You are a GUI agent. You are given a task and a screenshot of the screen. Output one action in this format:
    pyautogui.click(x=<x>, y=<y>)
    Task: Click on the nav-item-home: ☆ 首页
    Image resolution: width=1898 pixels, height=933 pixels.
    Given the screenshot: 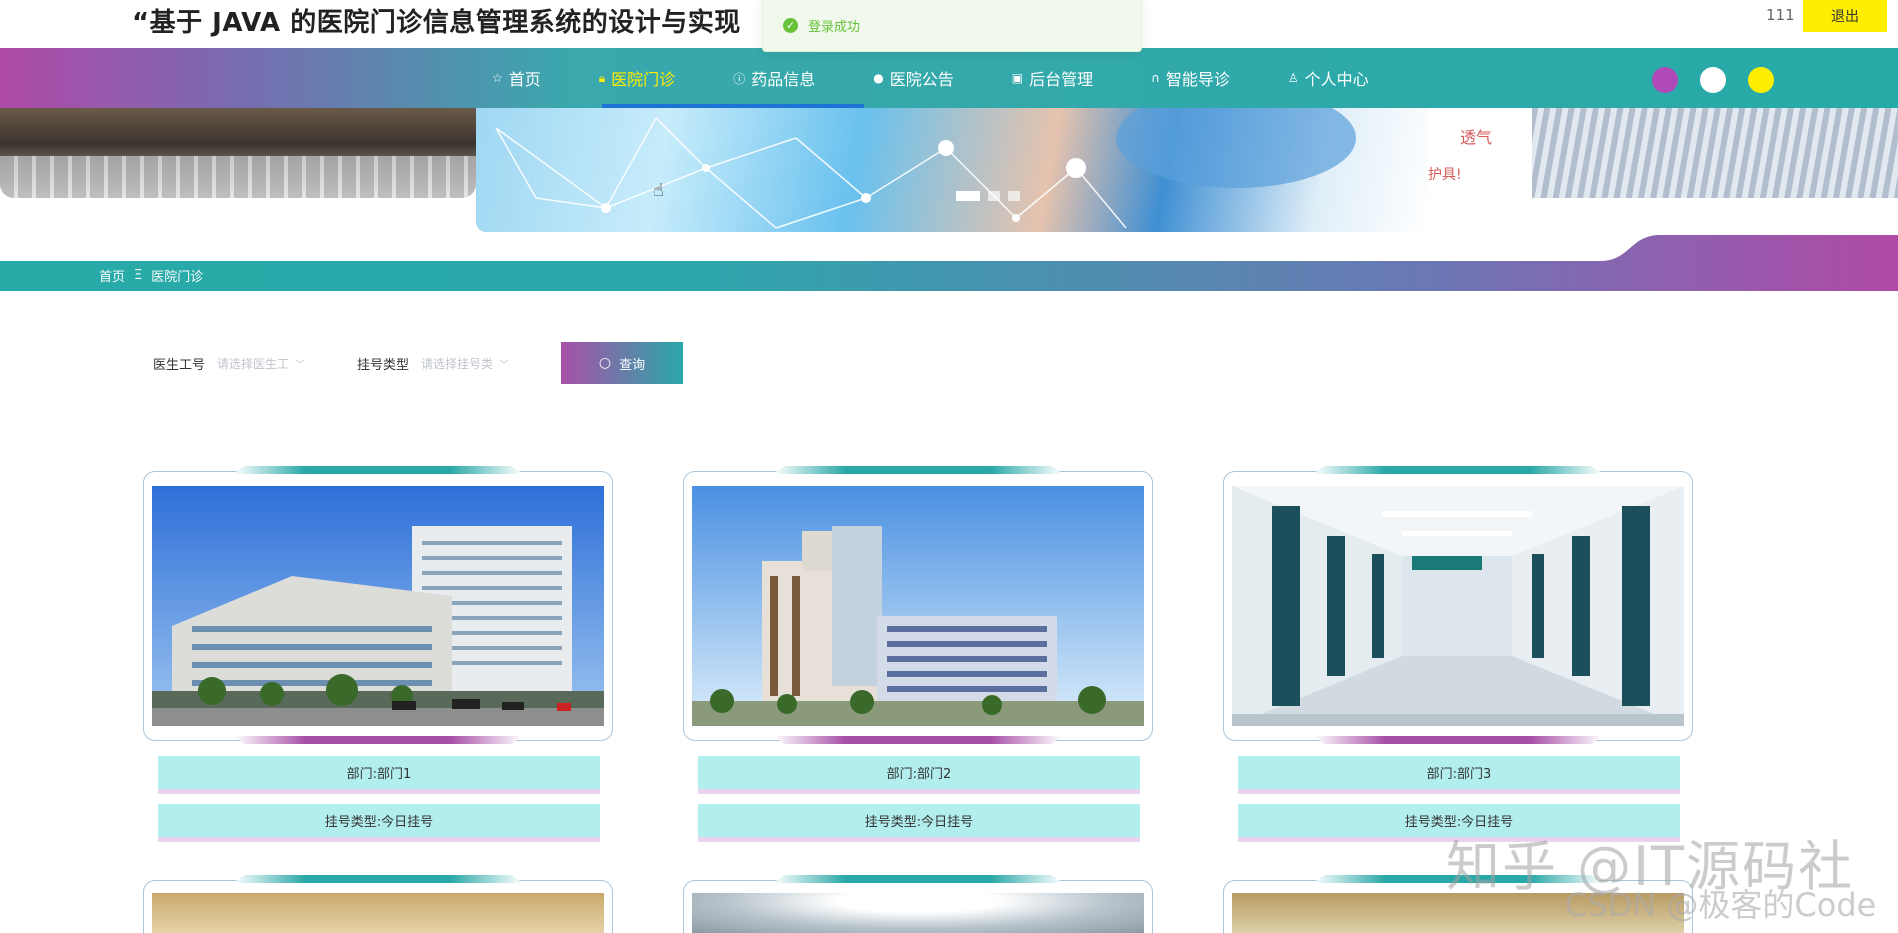 What is the action you would take?
    pyautogui.click(x=516, y=78)
    